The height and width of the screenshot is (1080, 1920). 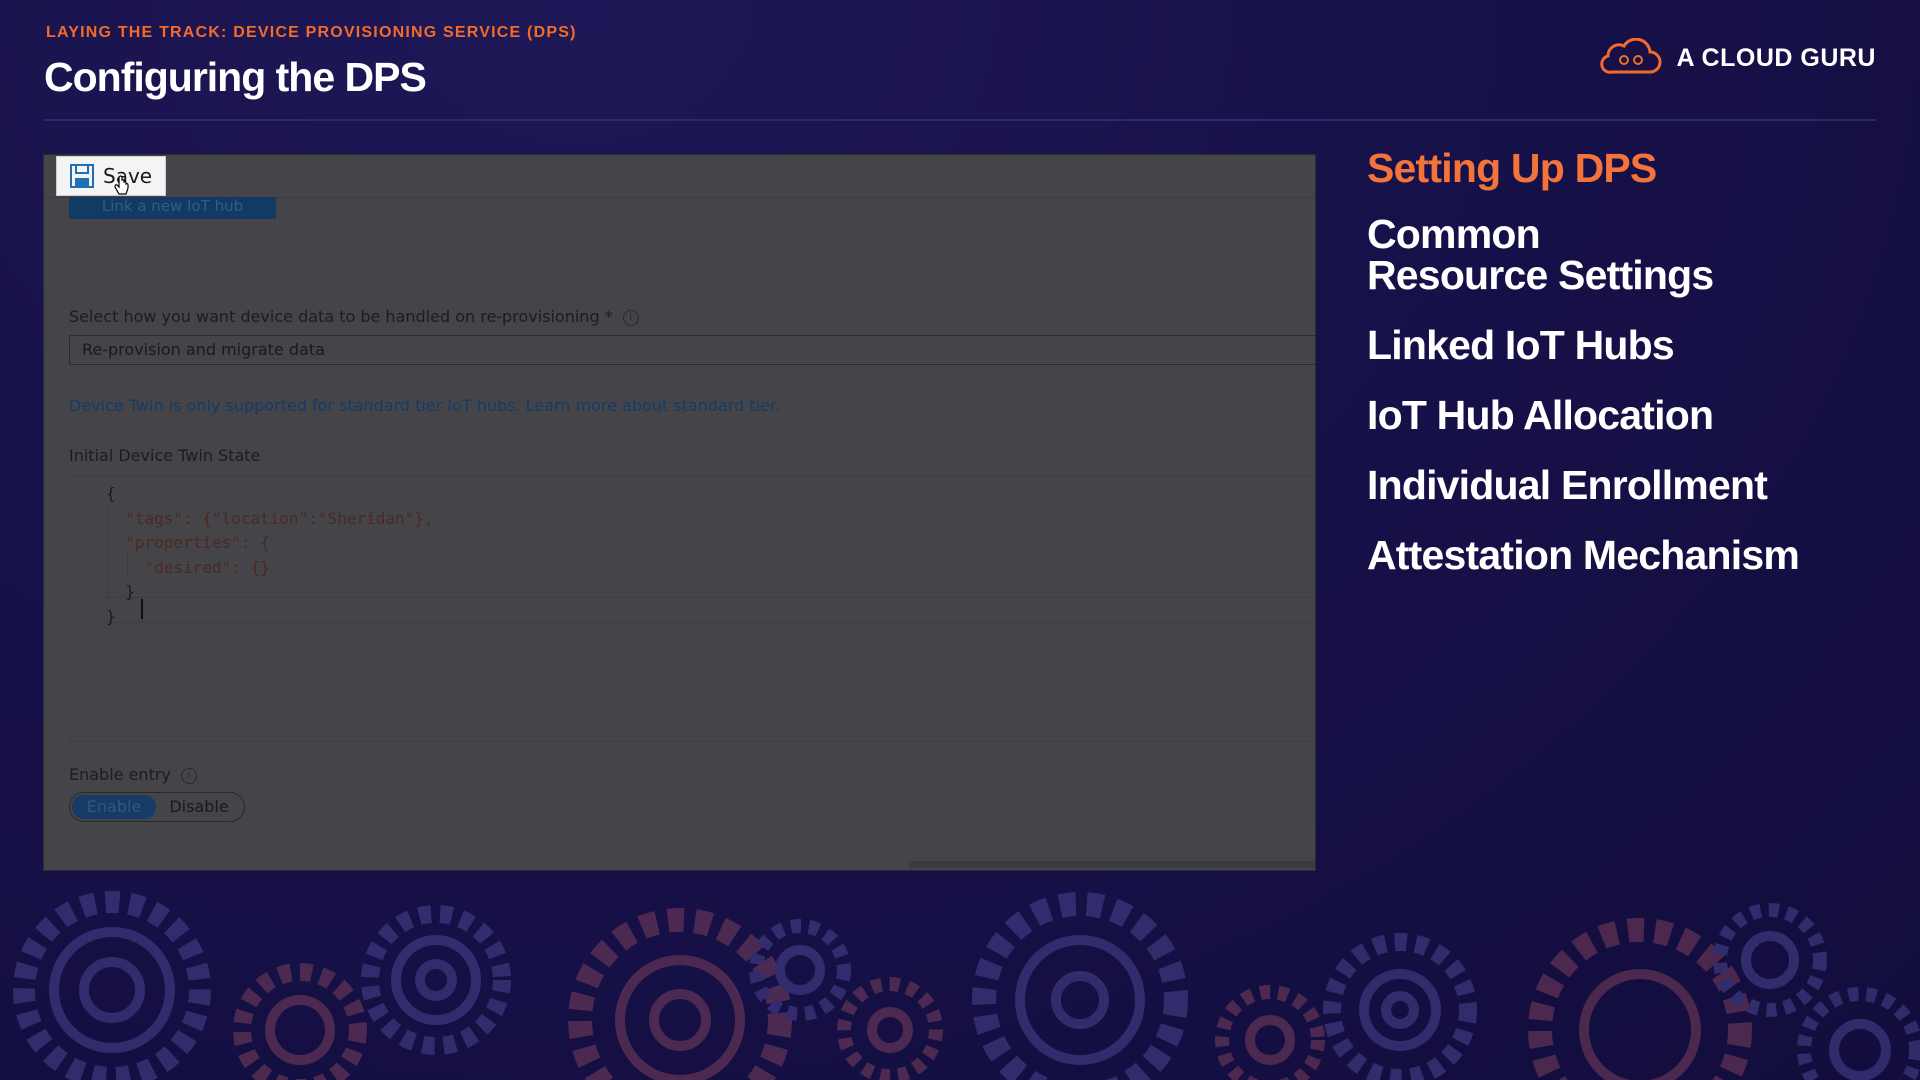 I want to click on agenda-item-common-resource-settings-text: Common Resource Settings, so click(x=1540, y=254).